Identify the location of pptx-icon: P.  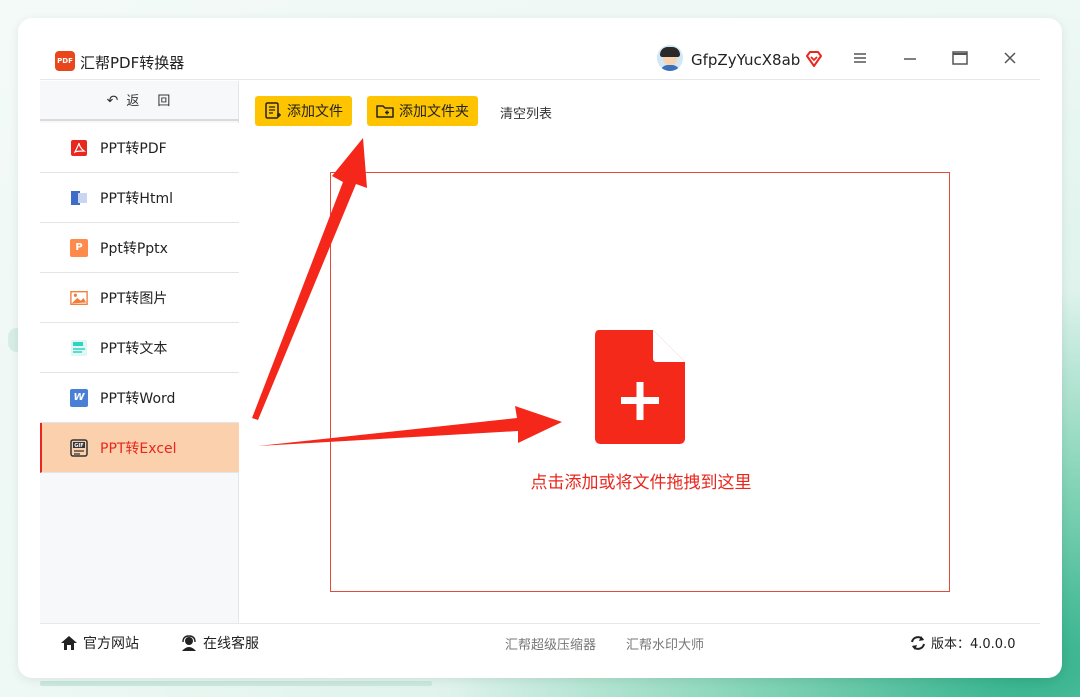
(79, 247).